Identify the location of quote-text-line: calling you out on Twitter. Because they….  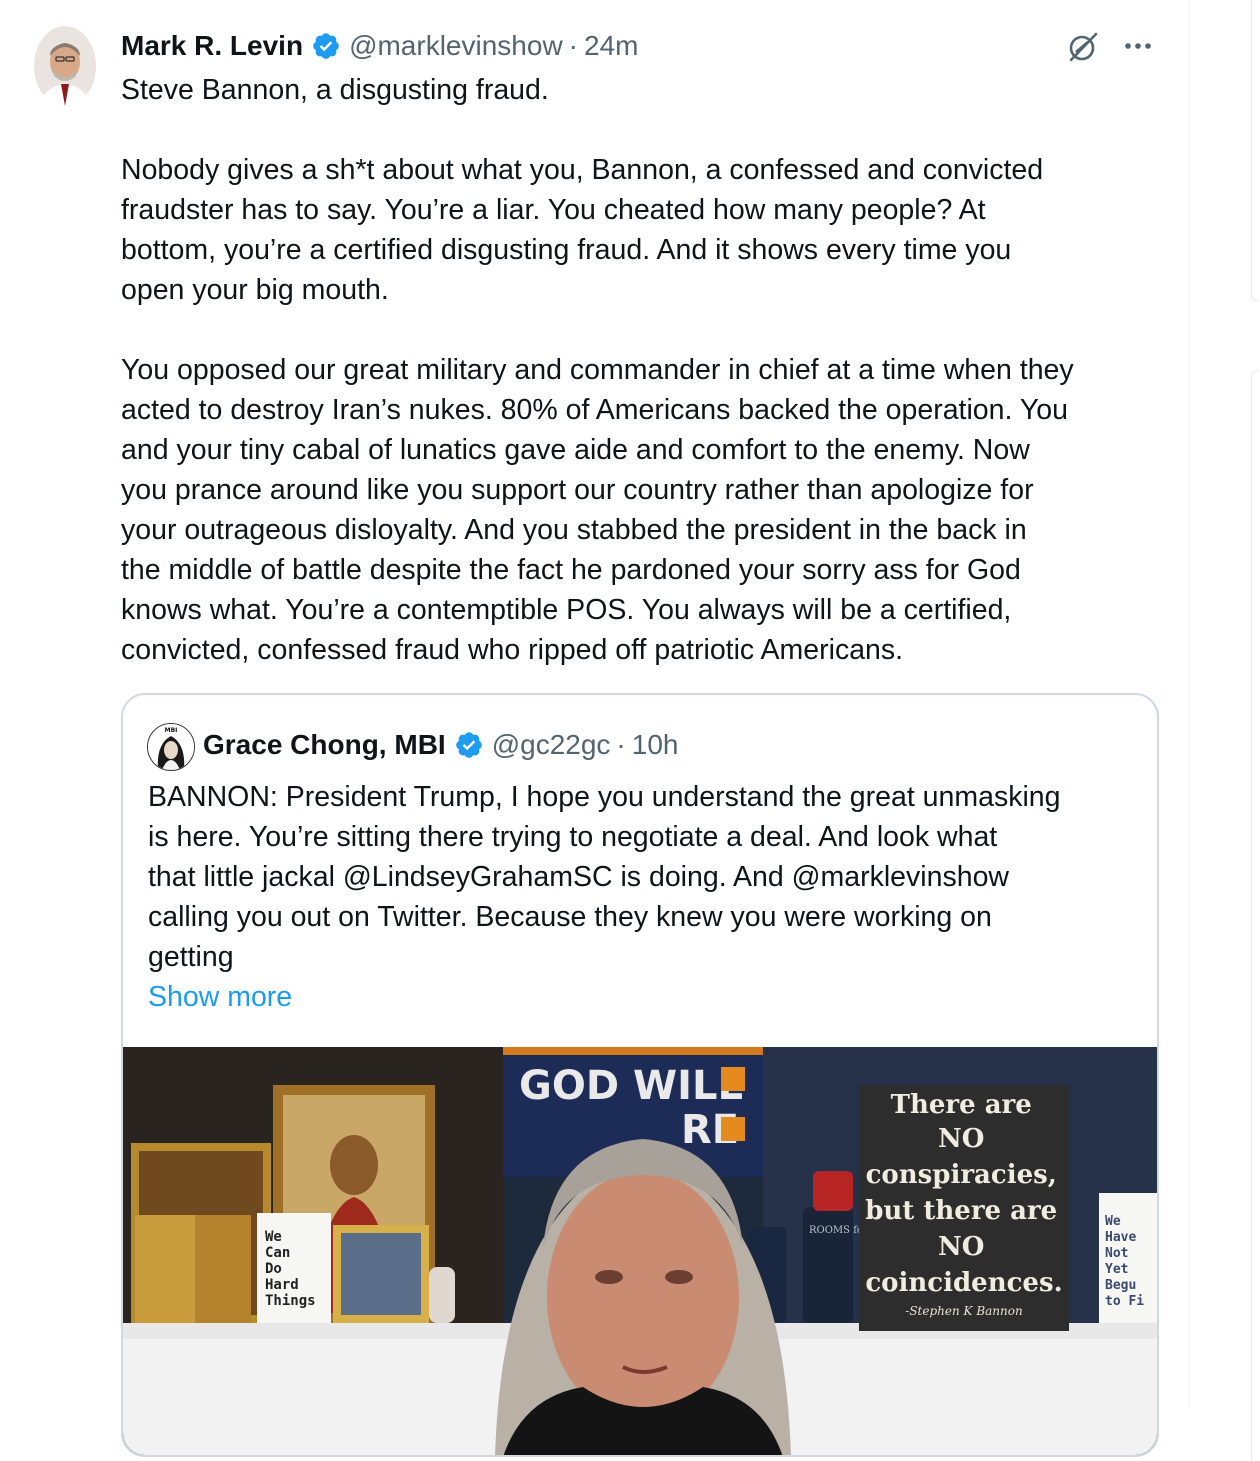
(570, 917).